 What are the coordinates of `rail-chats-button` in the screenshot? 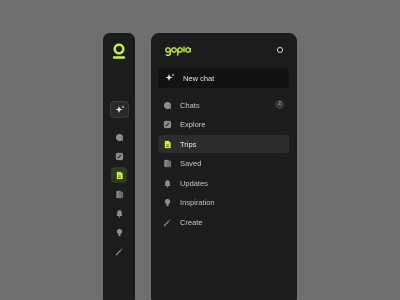 It's located at (119, 137).